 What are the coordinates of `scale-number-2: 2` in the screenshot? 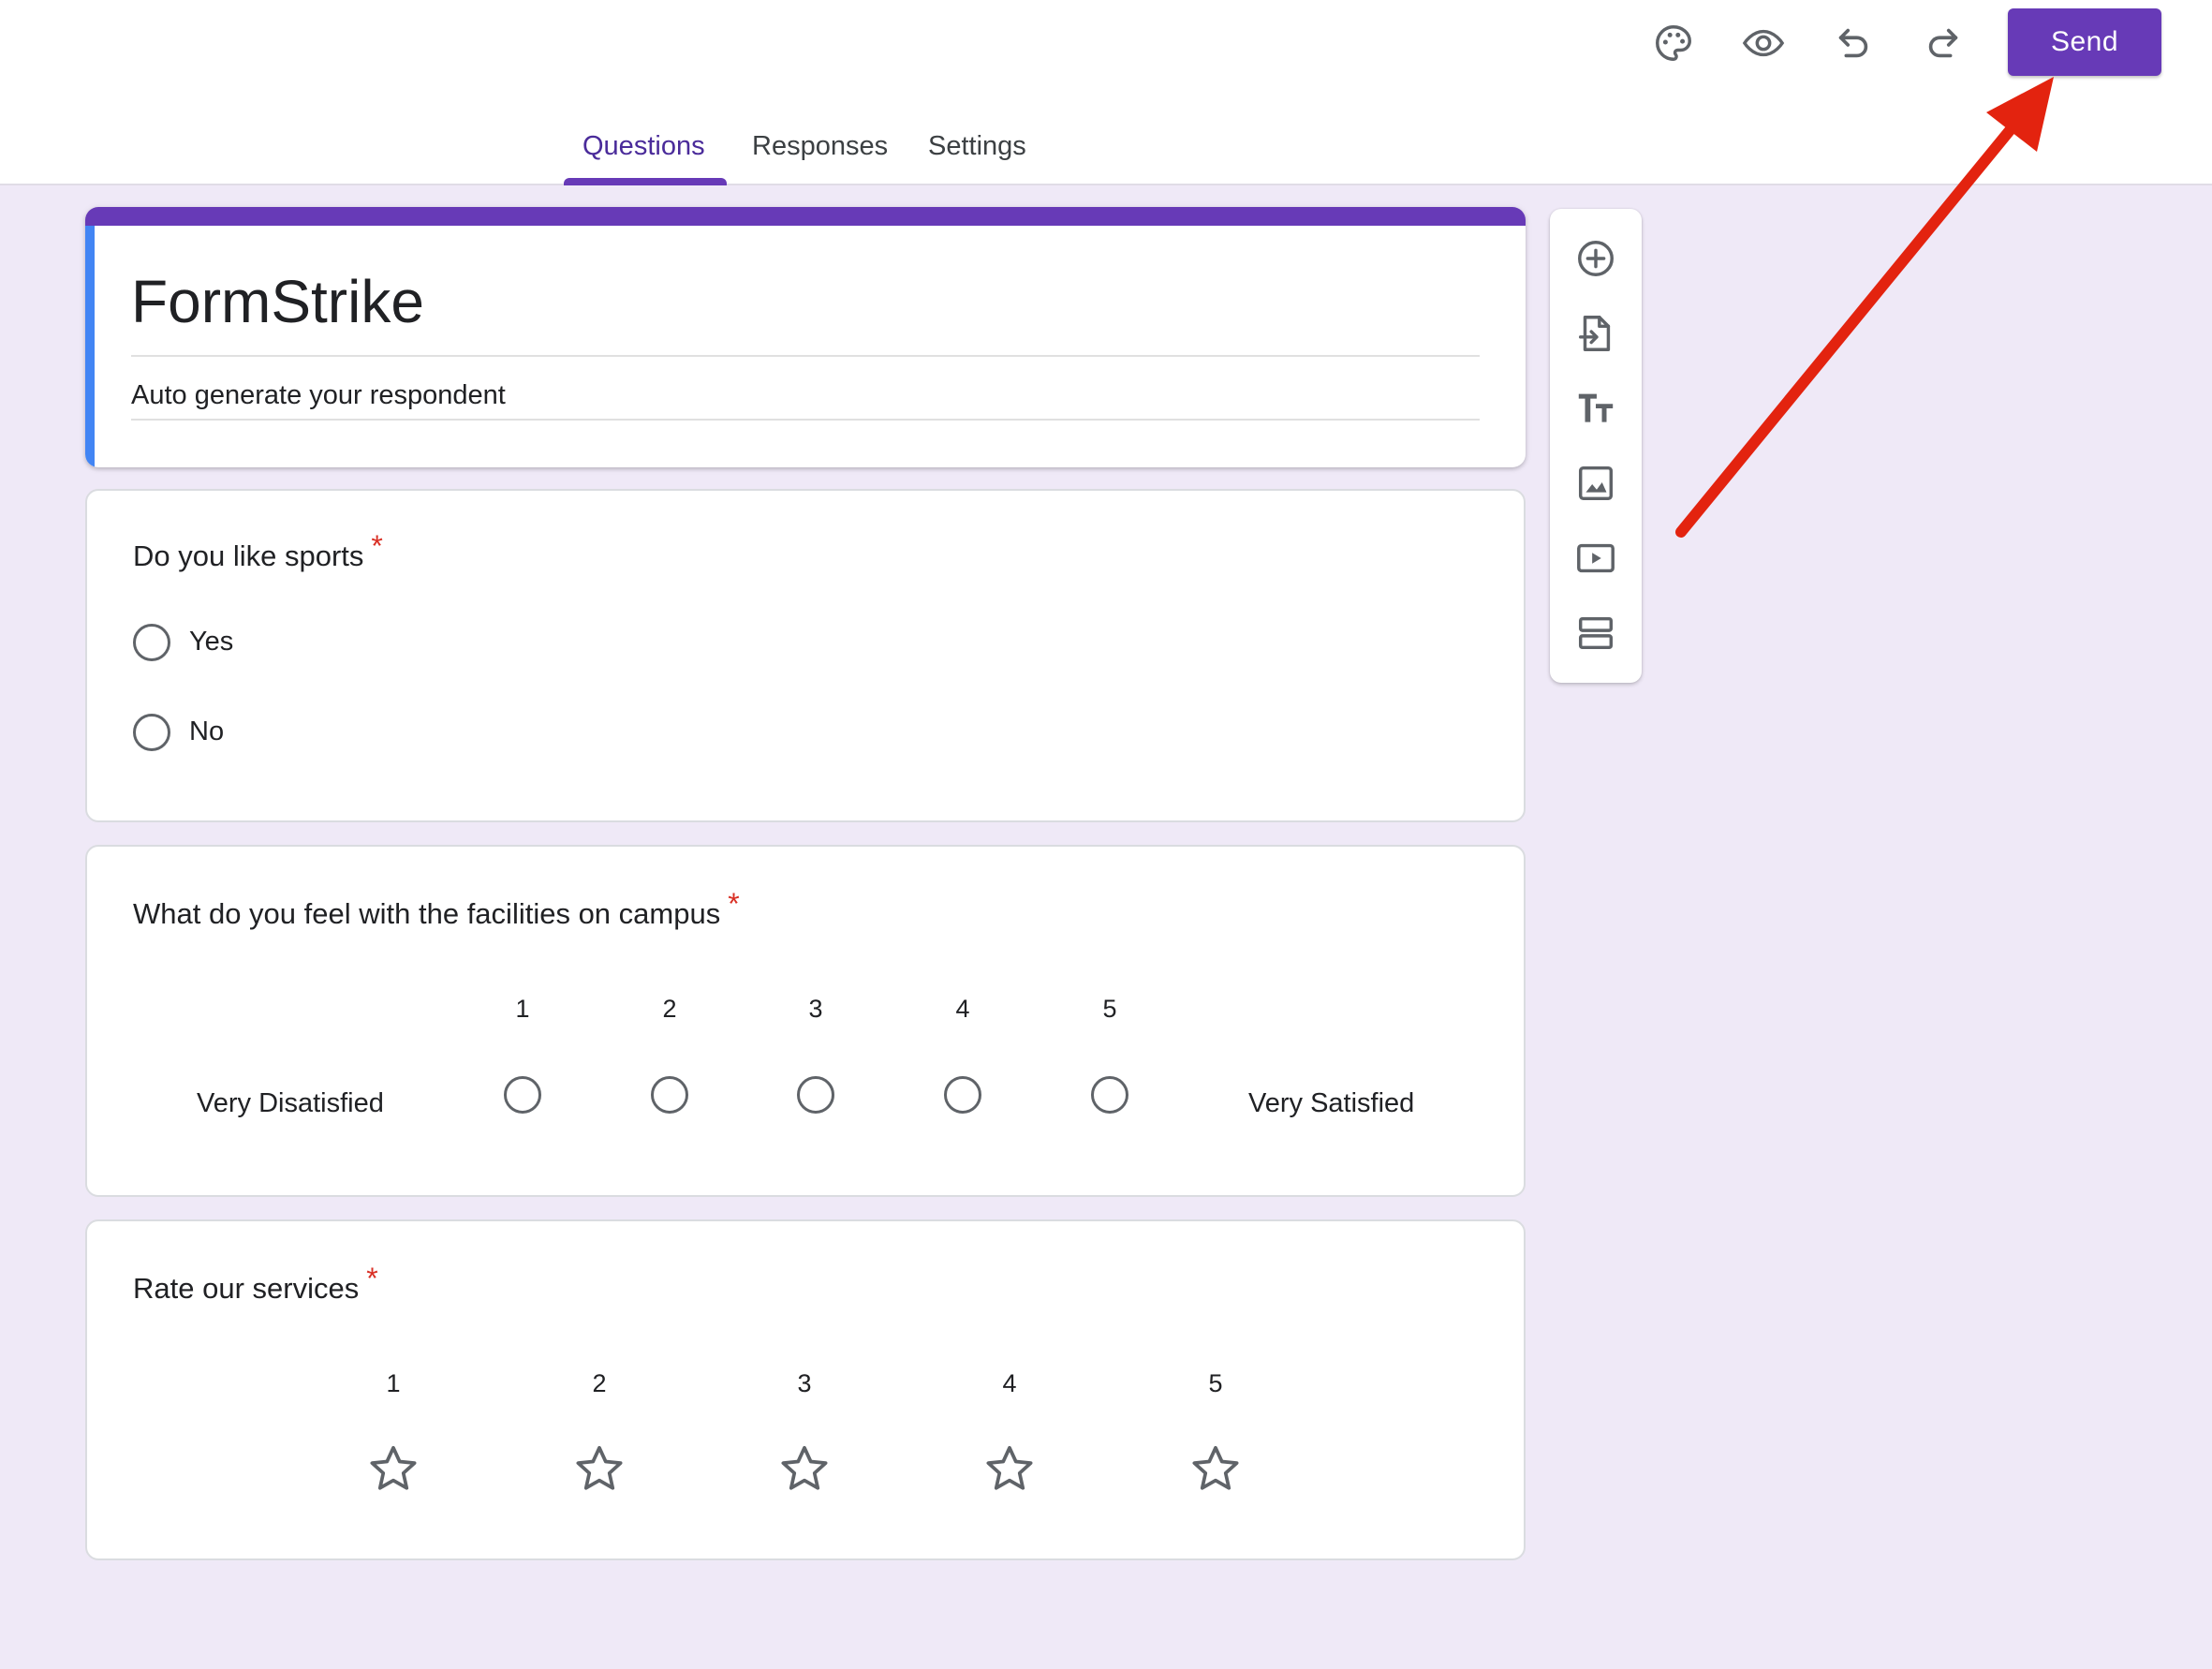 It's located at (669, 1009).